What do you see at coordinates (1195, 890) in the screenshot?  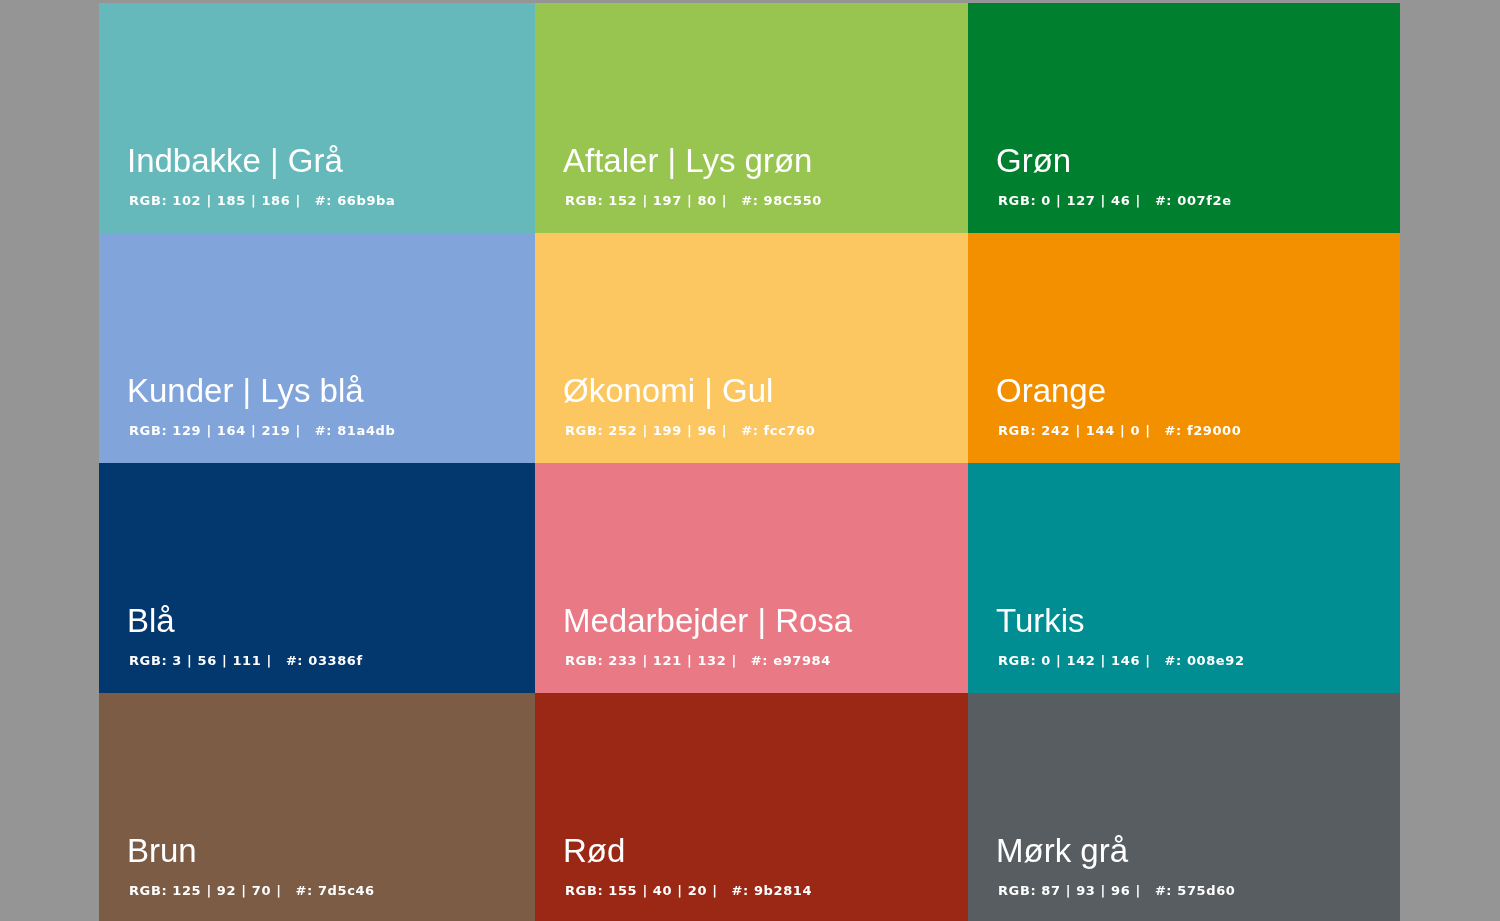 I see `hex-code: #: 575d60` at bounding box center [1195, 890].